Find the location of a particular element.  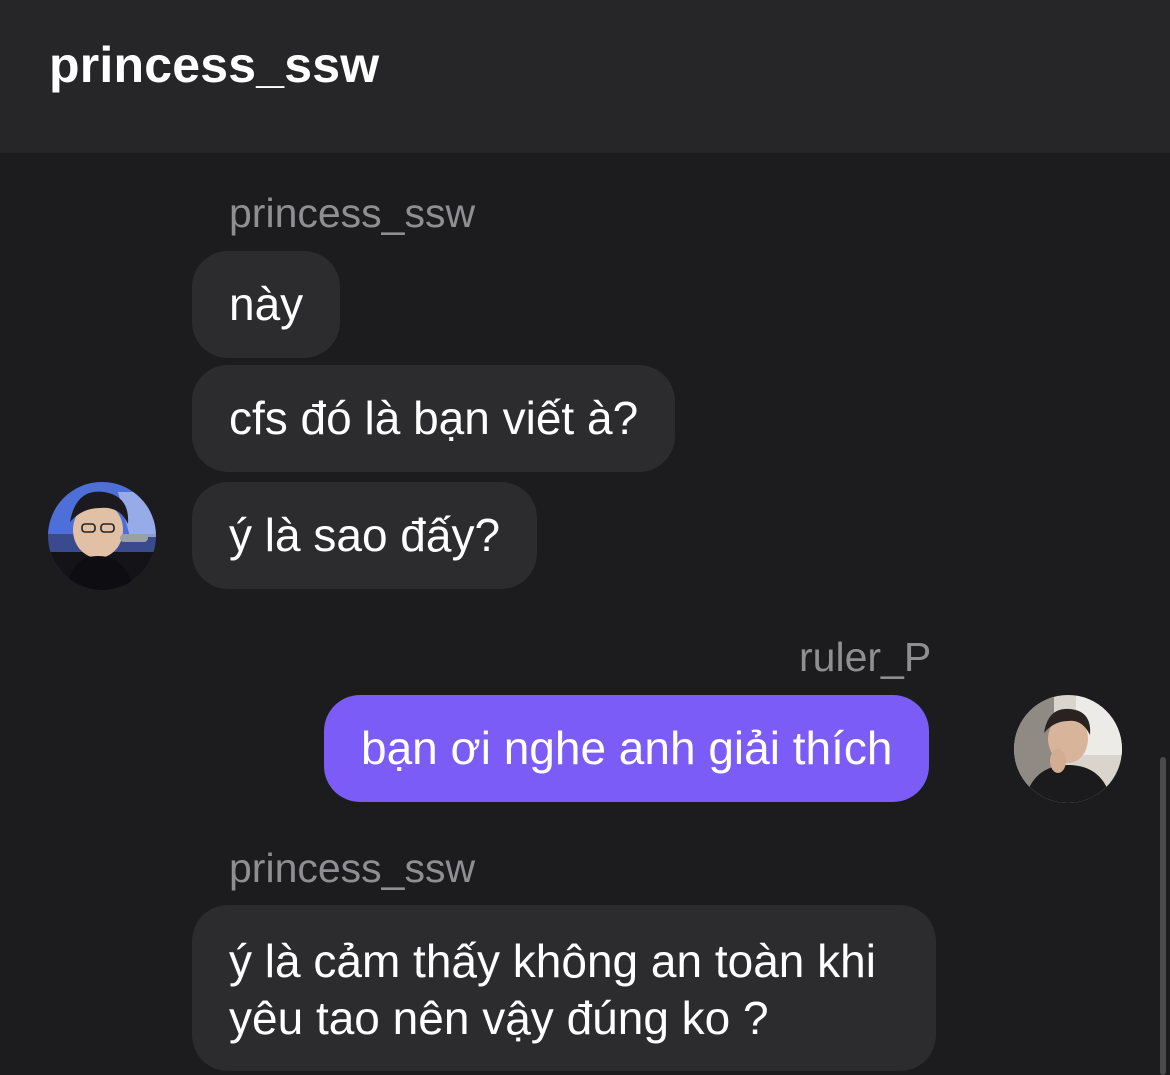

user-avatar is located at coordinates (1068, 749).